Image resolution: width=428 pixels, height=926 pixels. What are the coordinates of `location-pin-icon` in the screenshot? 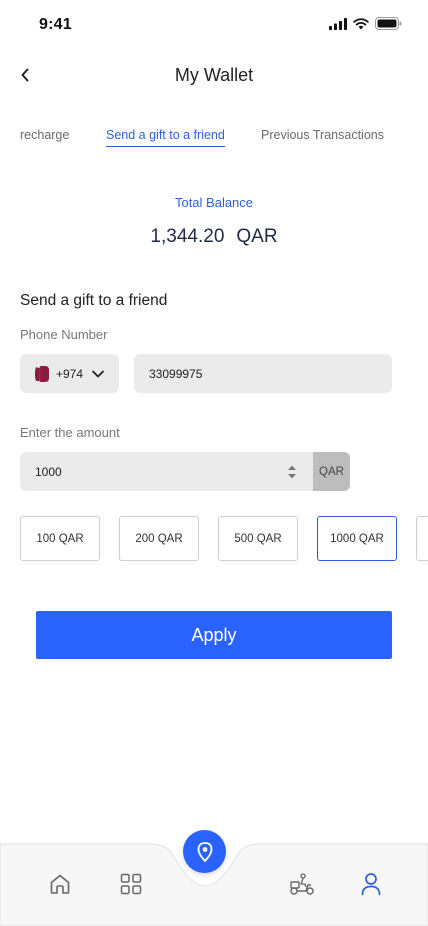 It's located at (204, 851).